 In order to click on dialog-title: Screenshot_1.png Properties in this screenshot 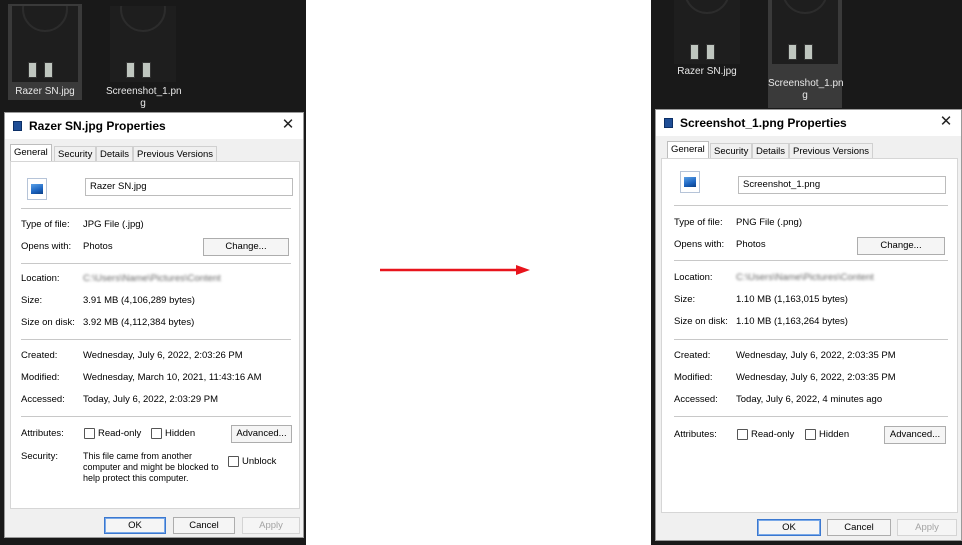, I will do `click(763, 123)`.